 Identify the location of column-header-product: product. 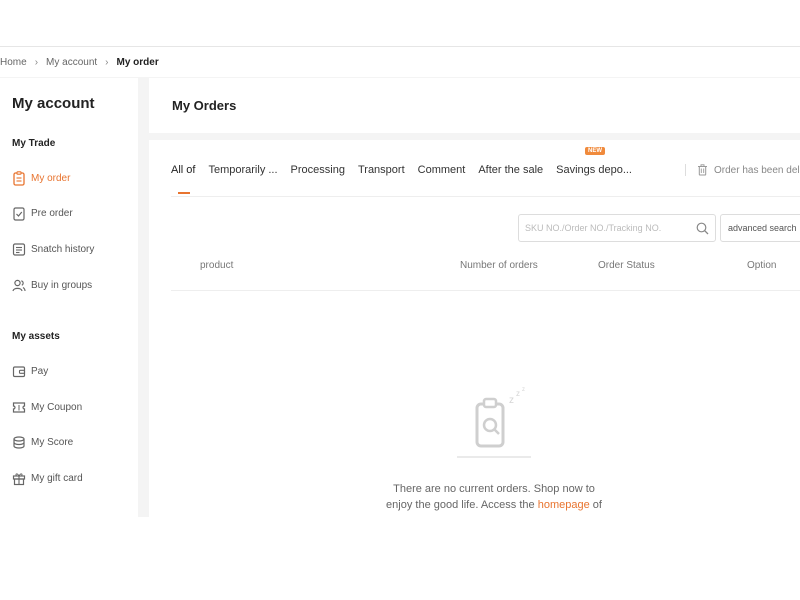
(217, 265).